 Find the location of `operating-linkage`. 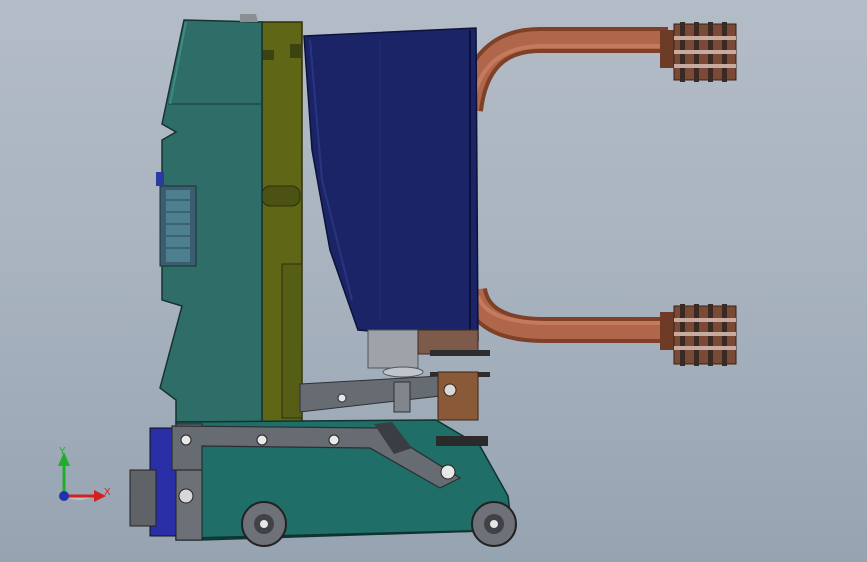

operating-linkage is located at coordinates (389, 396).